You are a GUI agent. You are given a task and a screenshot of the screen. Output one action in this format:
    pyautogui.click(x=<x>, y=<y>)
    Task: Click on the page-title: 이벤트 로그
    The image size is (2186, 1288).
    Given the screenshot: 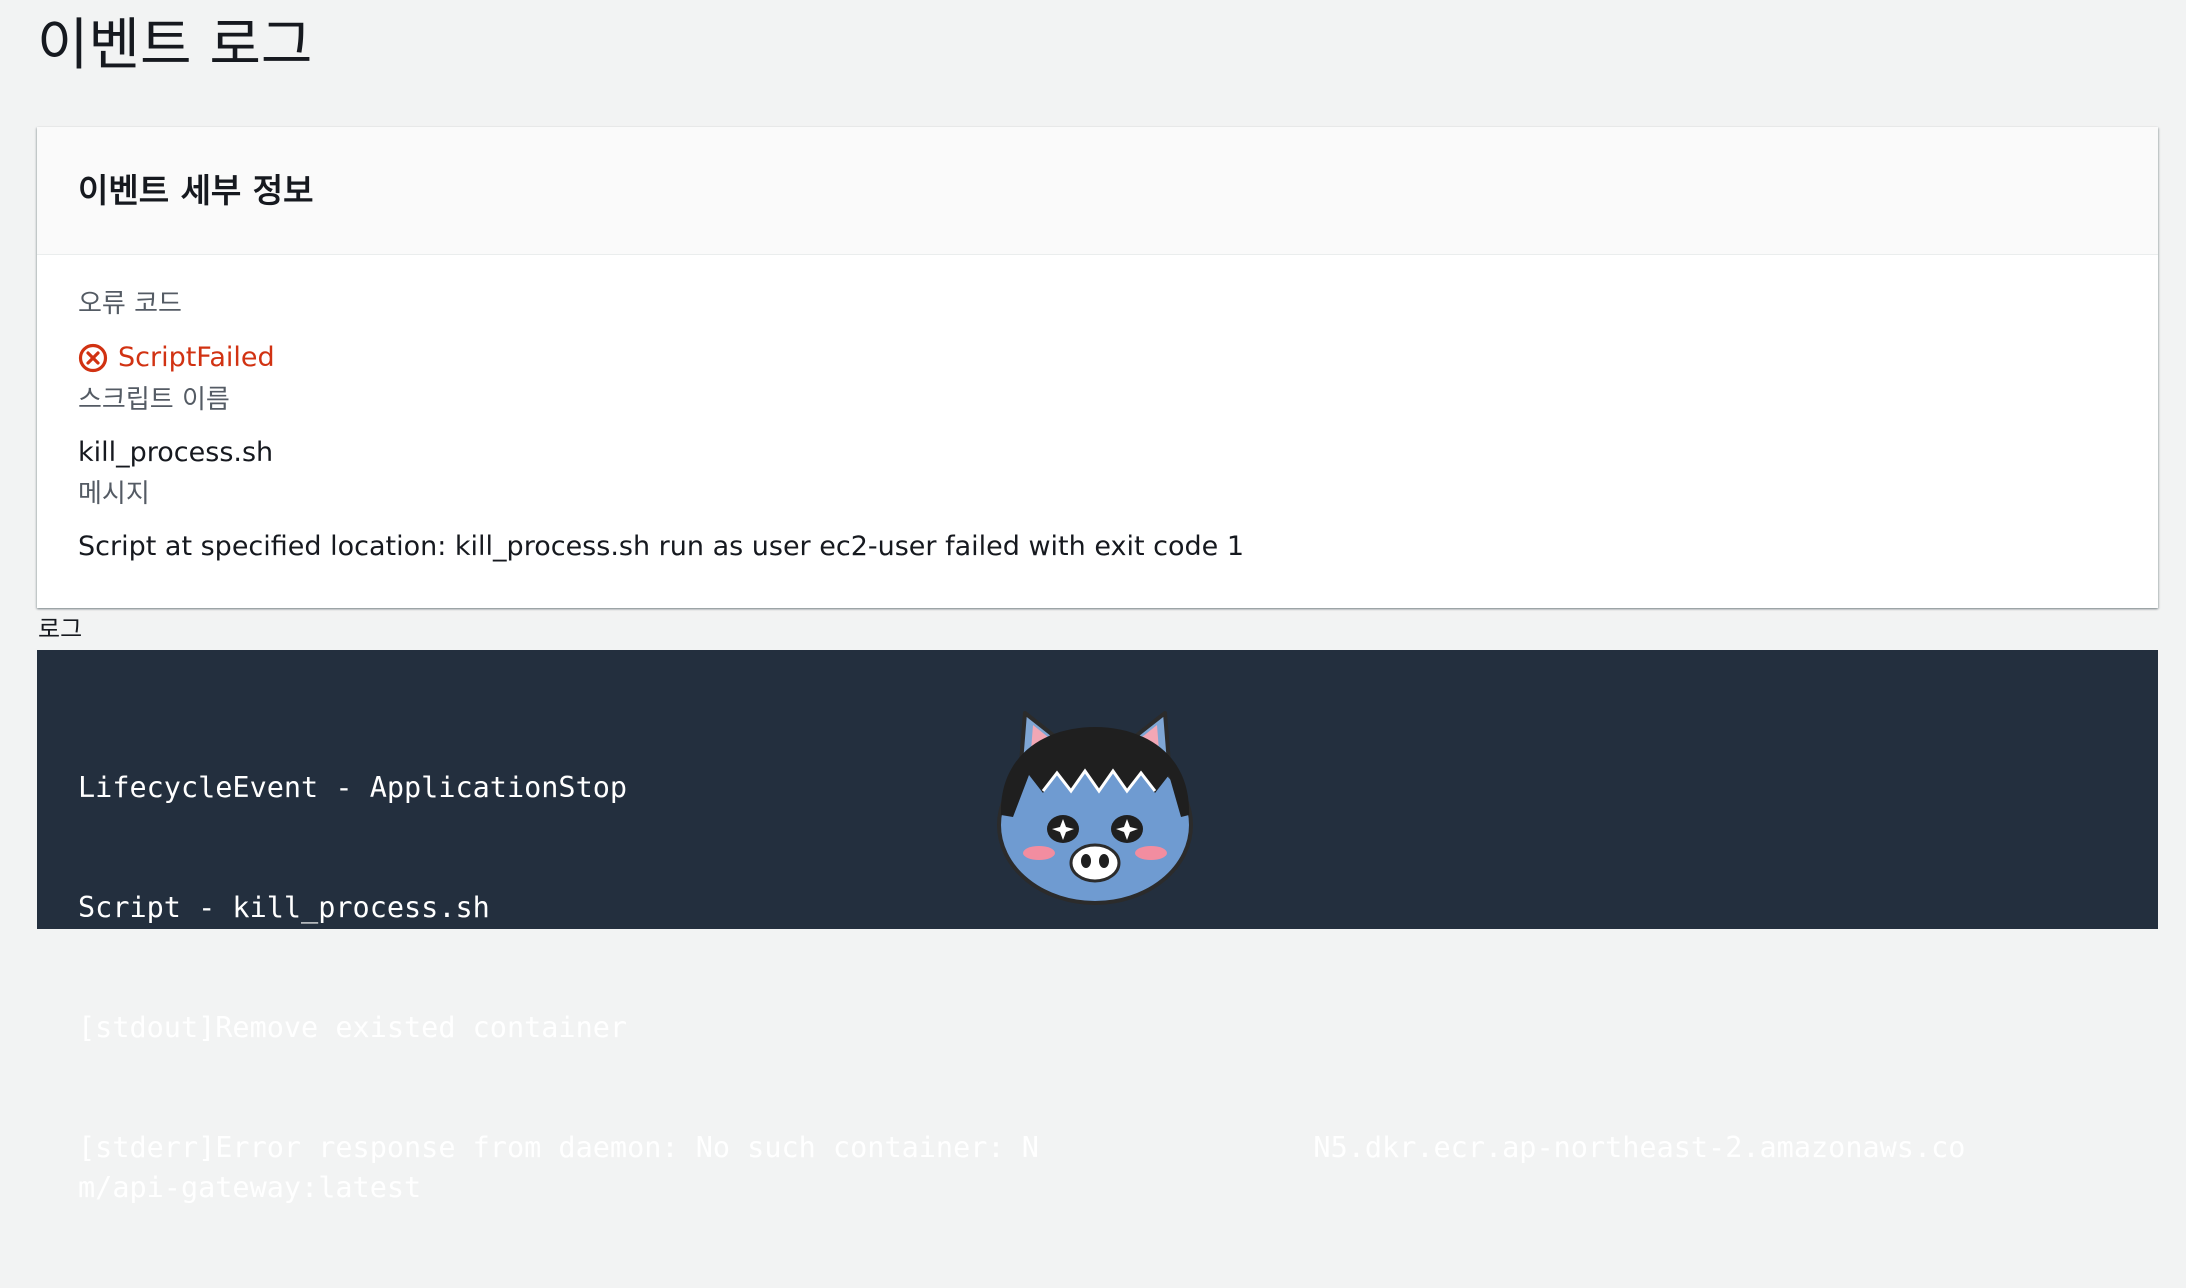 What is the action you would take?
    pyautogui.click(x=175, y=45)
    